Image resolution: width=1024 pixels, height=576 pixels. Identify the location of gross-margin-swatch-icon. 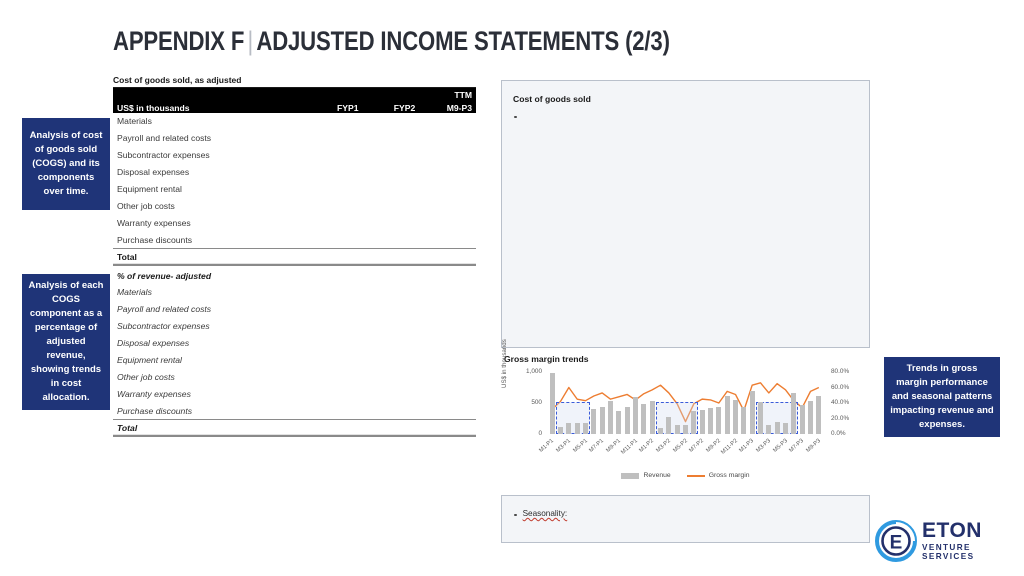
(695, 475).